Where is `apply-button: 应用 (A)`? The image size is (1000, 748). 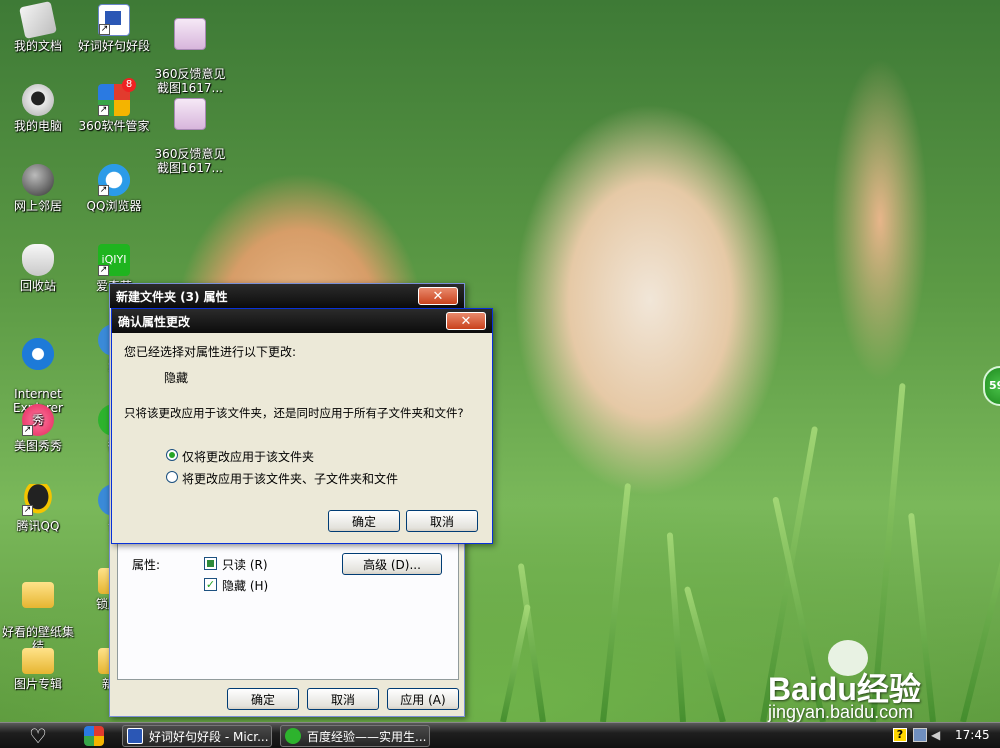
apply-button: 应用 (A) is located at coordinates (423, 699).